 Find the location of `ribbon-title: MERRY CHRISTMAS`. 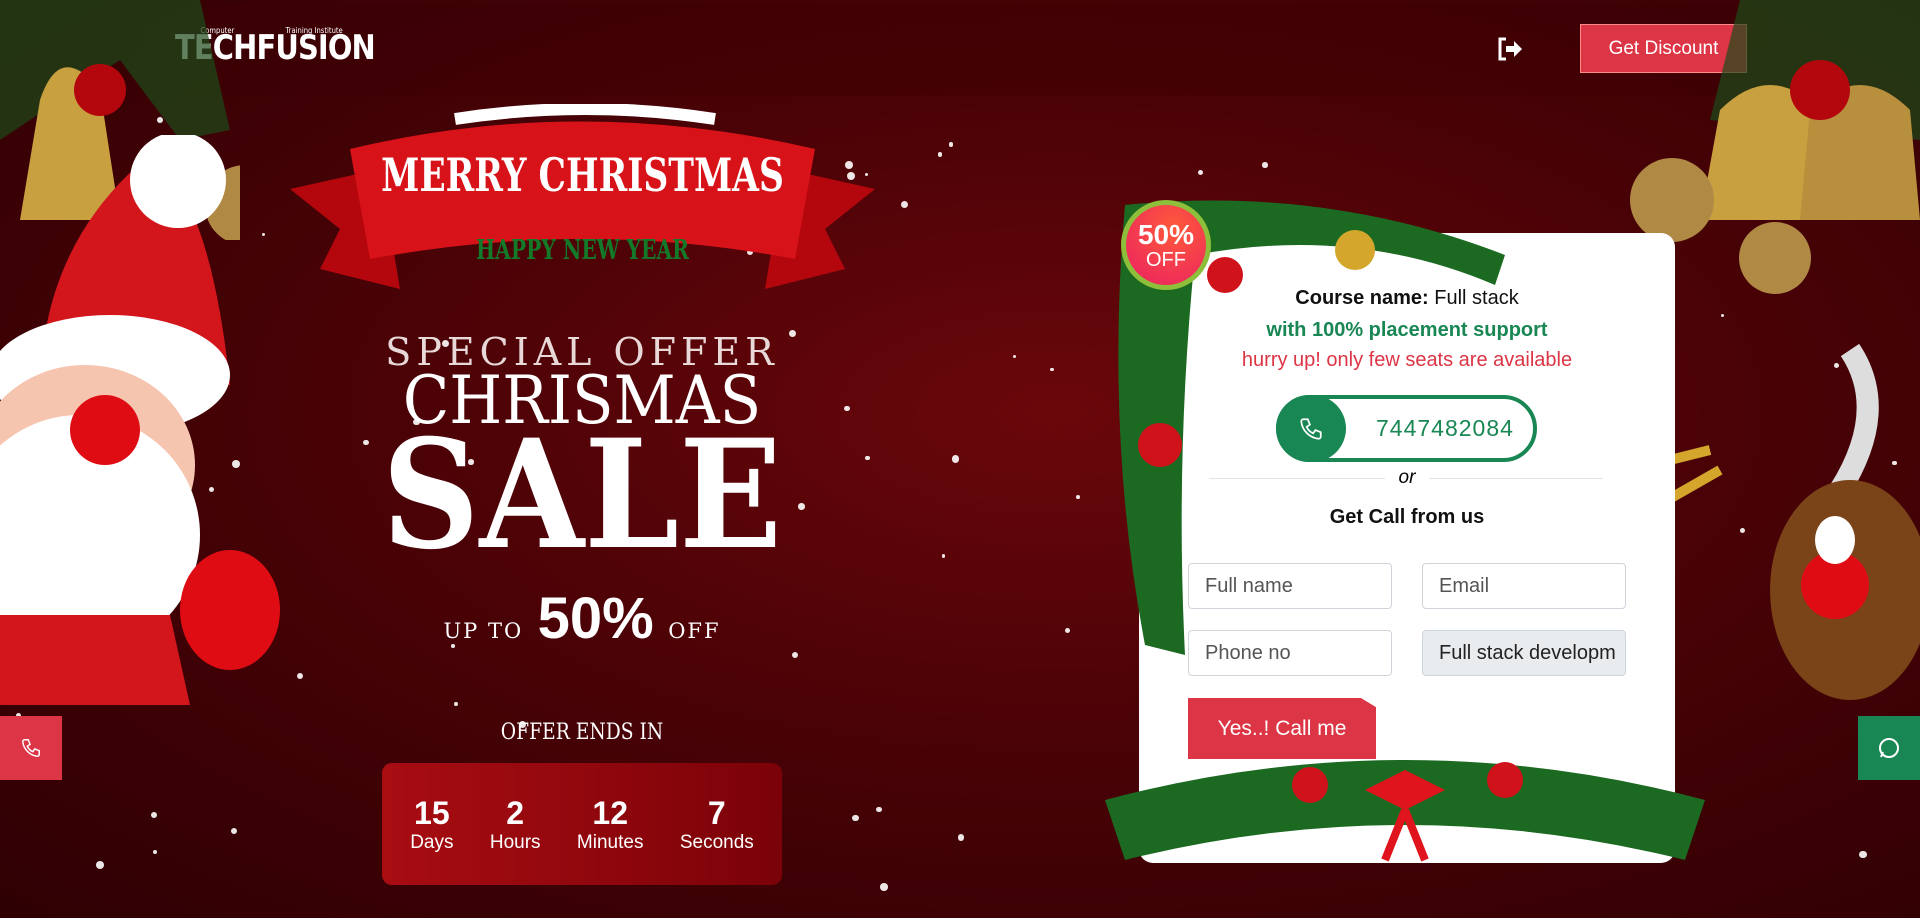

ribbon-title: MERRY CHRISTMAS is located at coordinates (582, 175).